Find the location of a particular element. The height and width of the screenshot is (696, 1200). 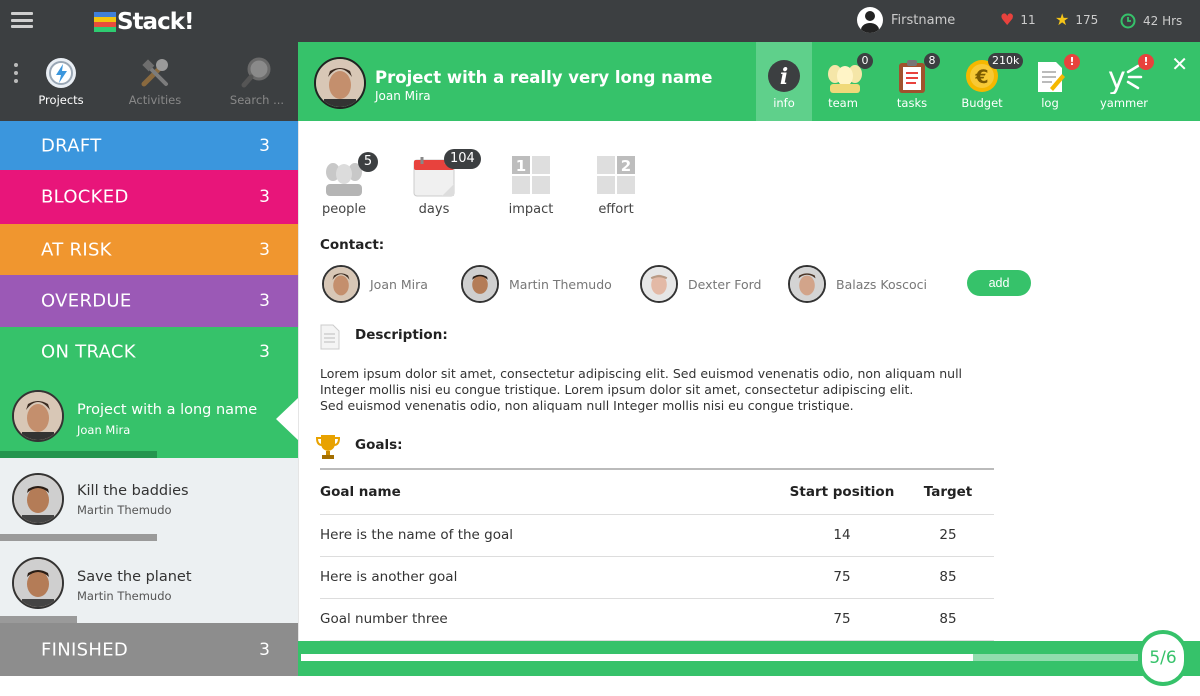

goals-label: Goals: is located at coordinates (379, 445).